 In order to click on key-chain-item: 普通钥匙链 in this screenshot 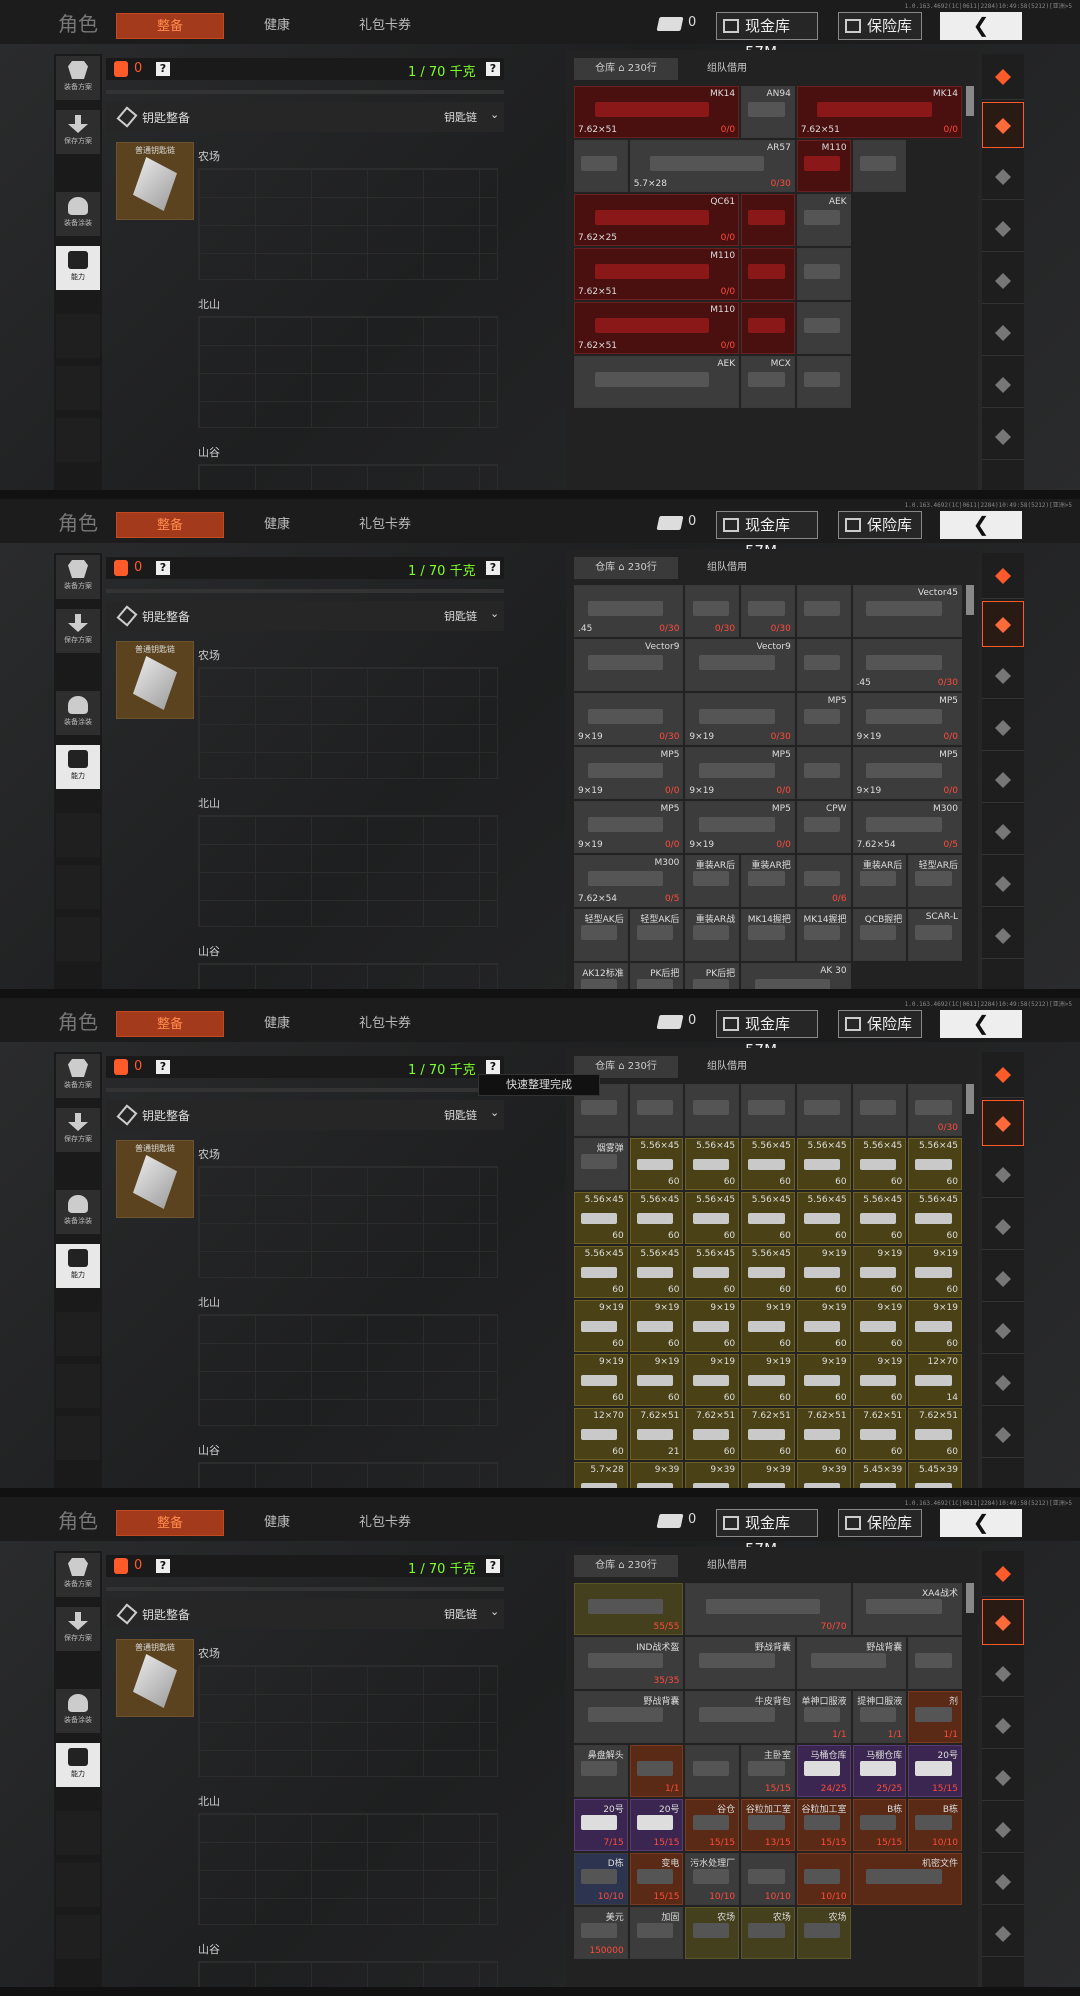, I will do `click(155, 680)`.